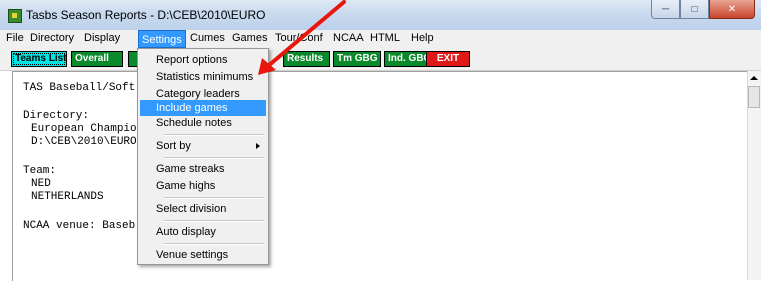  Describe the element at coordinates (203, 232) in the screenshot. I see `menu-item-auto-display: Auto display` at that location.